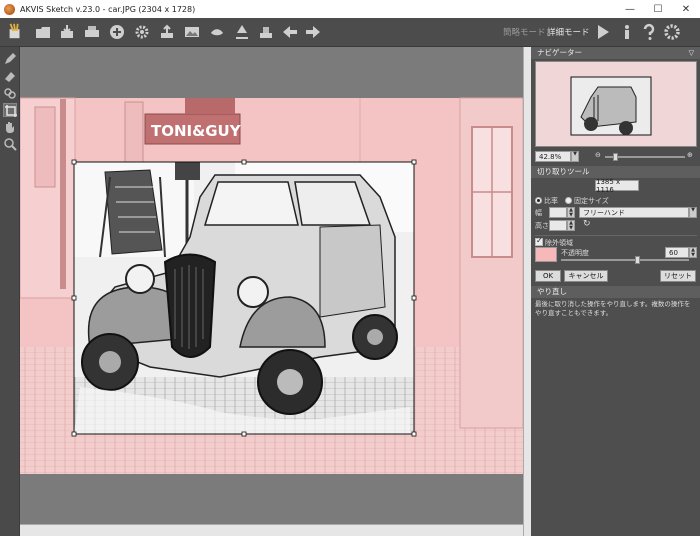  I want to click on height-spinner: ▲ ▼, so click(571, 225).